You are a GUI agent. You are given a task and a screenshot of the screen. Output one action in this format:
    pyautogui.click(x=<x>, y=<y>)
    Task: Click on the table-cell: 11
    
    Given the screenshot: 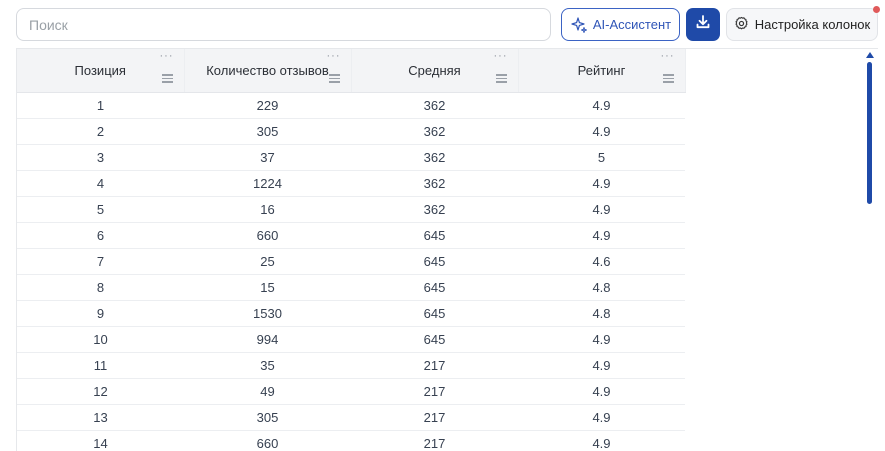 What is the action you would take?
    pyautogui.click(x=100, y=365)
    